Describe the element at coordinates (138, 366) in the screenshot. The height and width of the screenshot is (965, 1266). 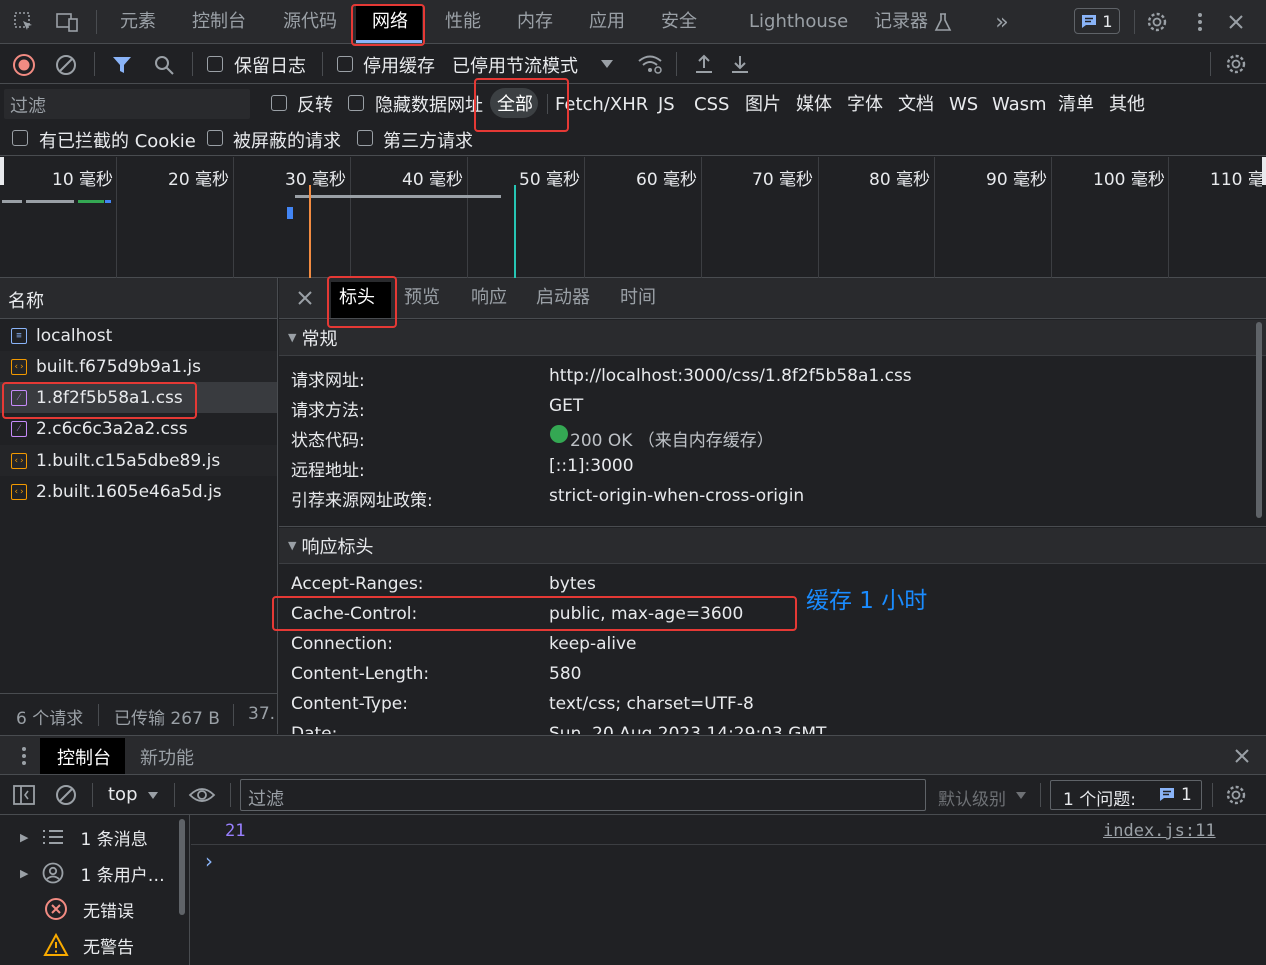
I see `request-row: ‹› built.f675d9b9a1.js` at that location.